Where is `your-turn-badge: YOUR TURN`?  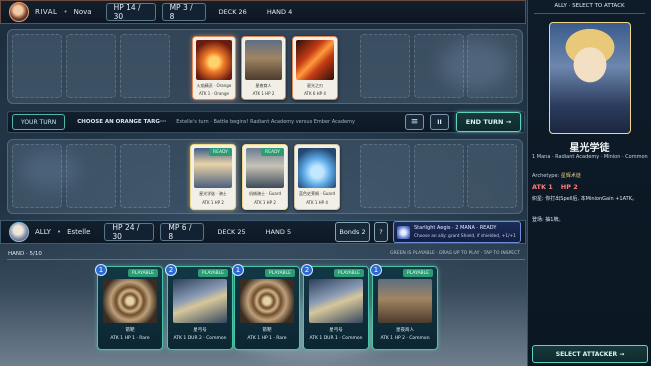
your-turn-badge: YOUR TURN is located at coordinates (39, 122).